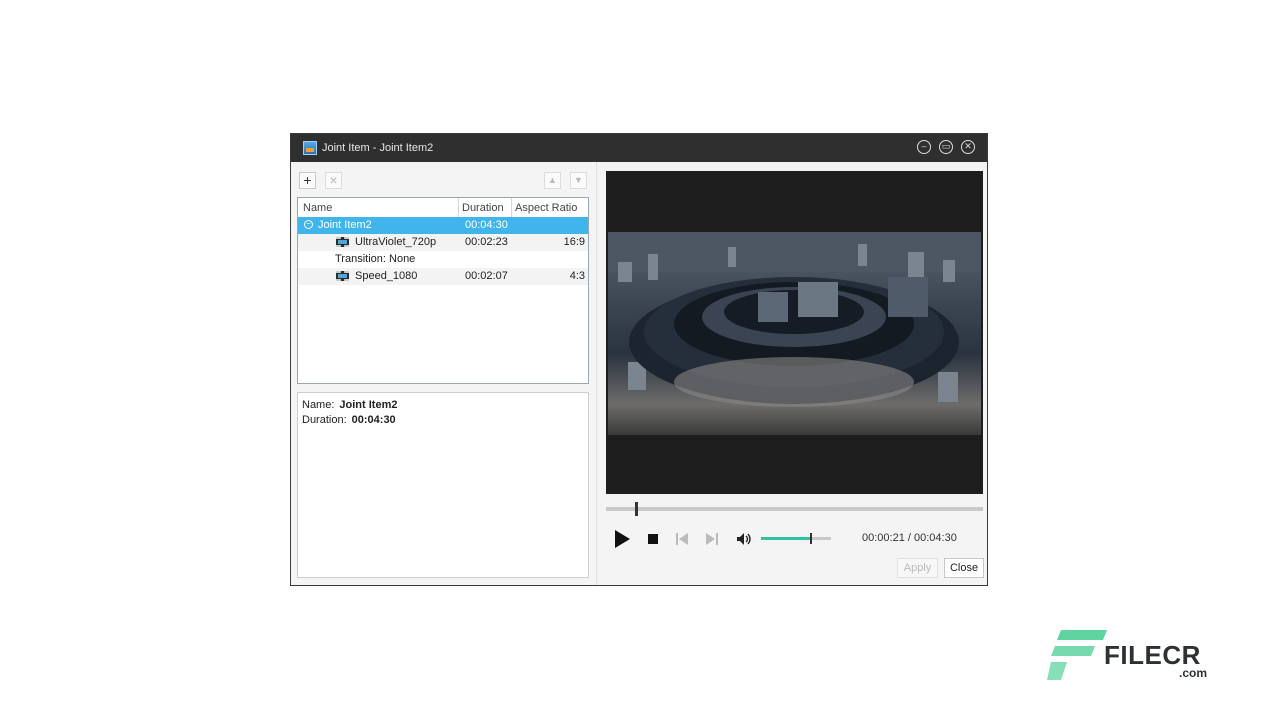 The height and width of the screenshot is (720, 1280). I want to click on volume-fill, so click(785, 538).